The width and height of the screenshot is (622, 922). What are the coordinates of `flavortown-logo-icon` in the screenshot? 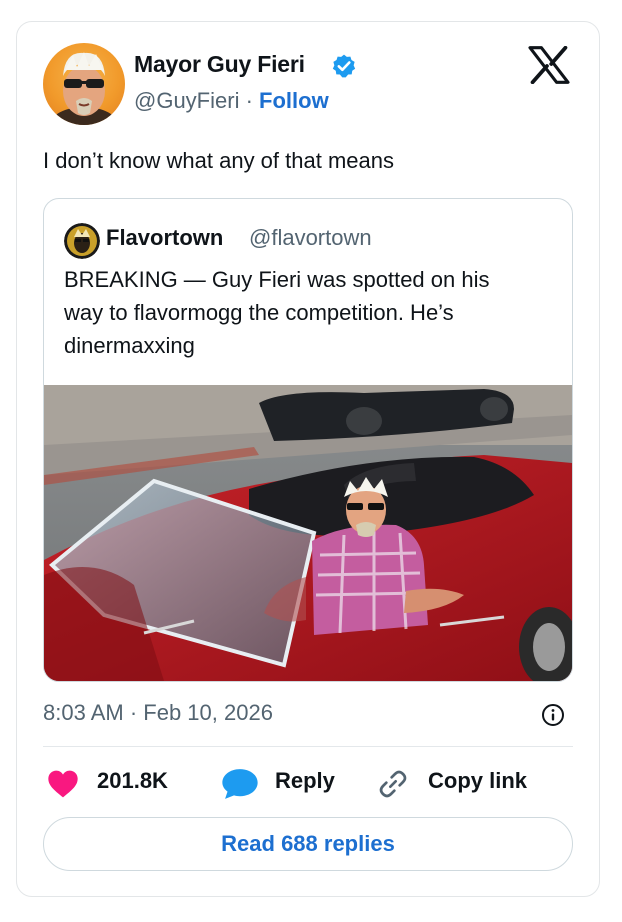 It's located at (82, 241).